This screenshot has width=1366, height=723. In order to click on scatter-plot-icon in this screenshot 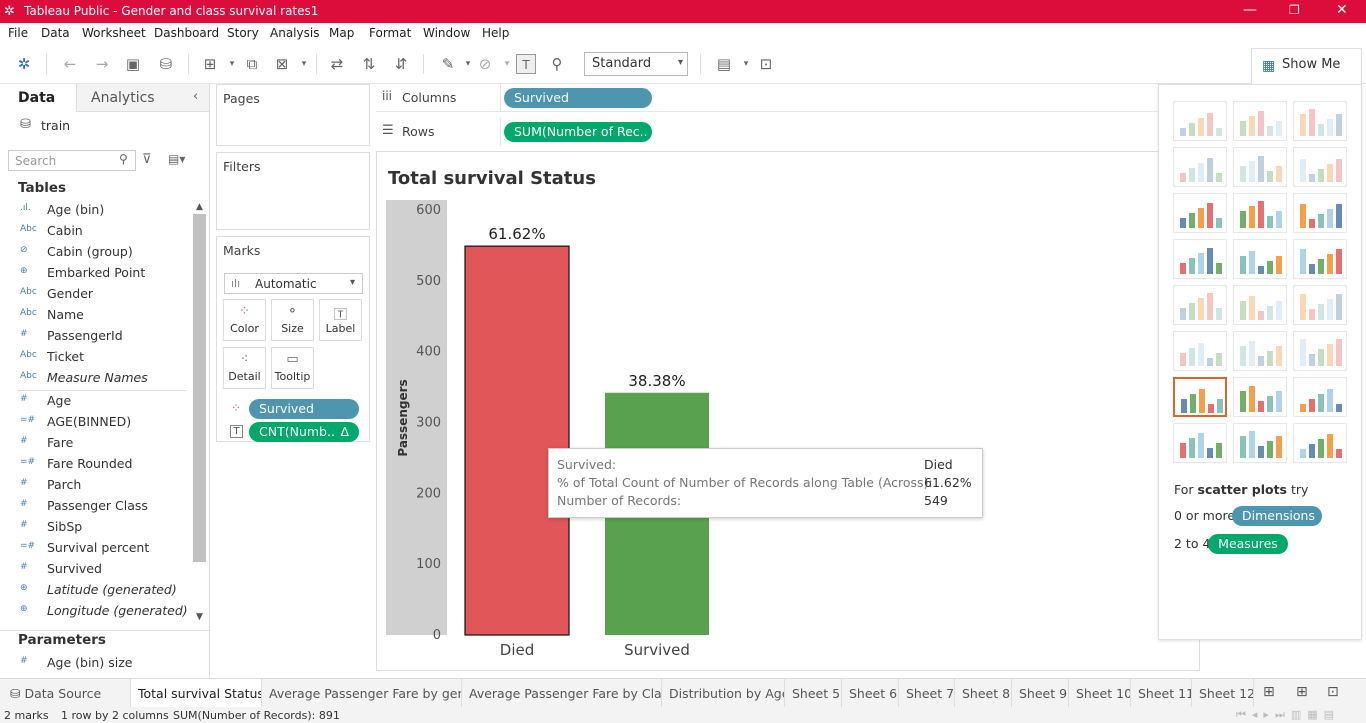, I will do `click(1200, 397)`.